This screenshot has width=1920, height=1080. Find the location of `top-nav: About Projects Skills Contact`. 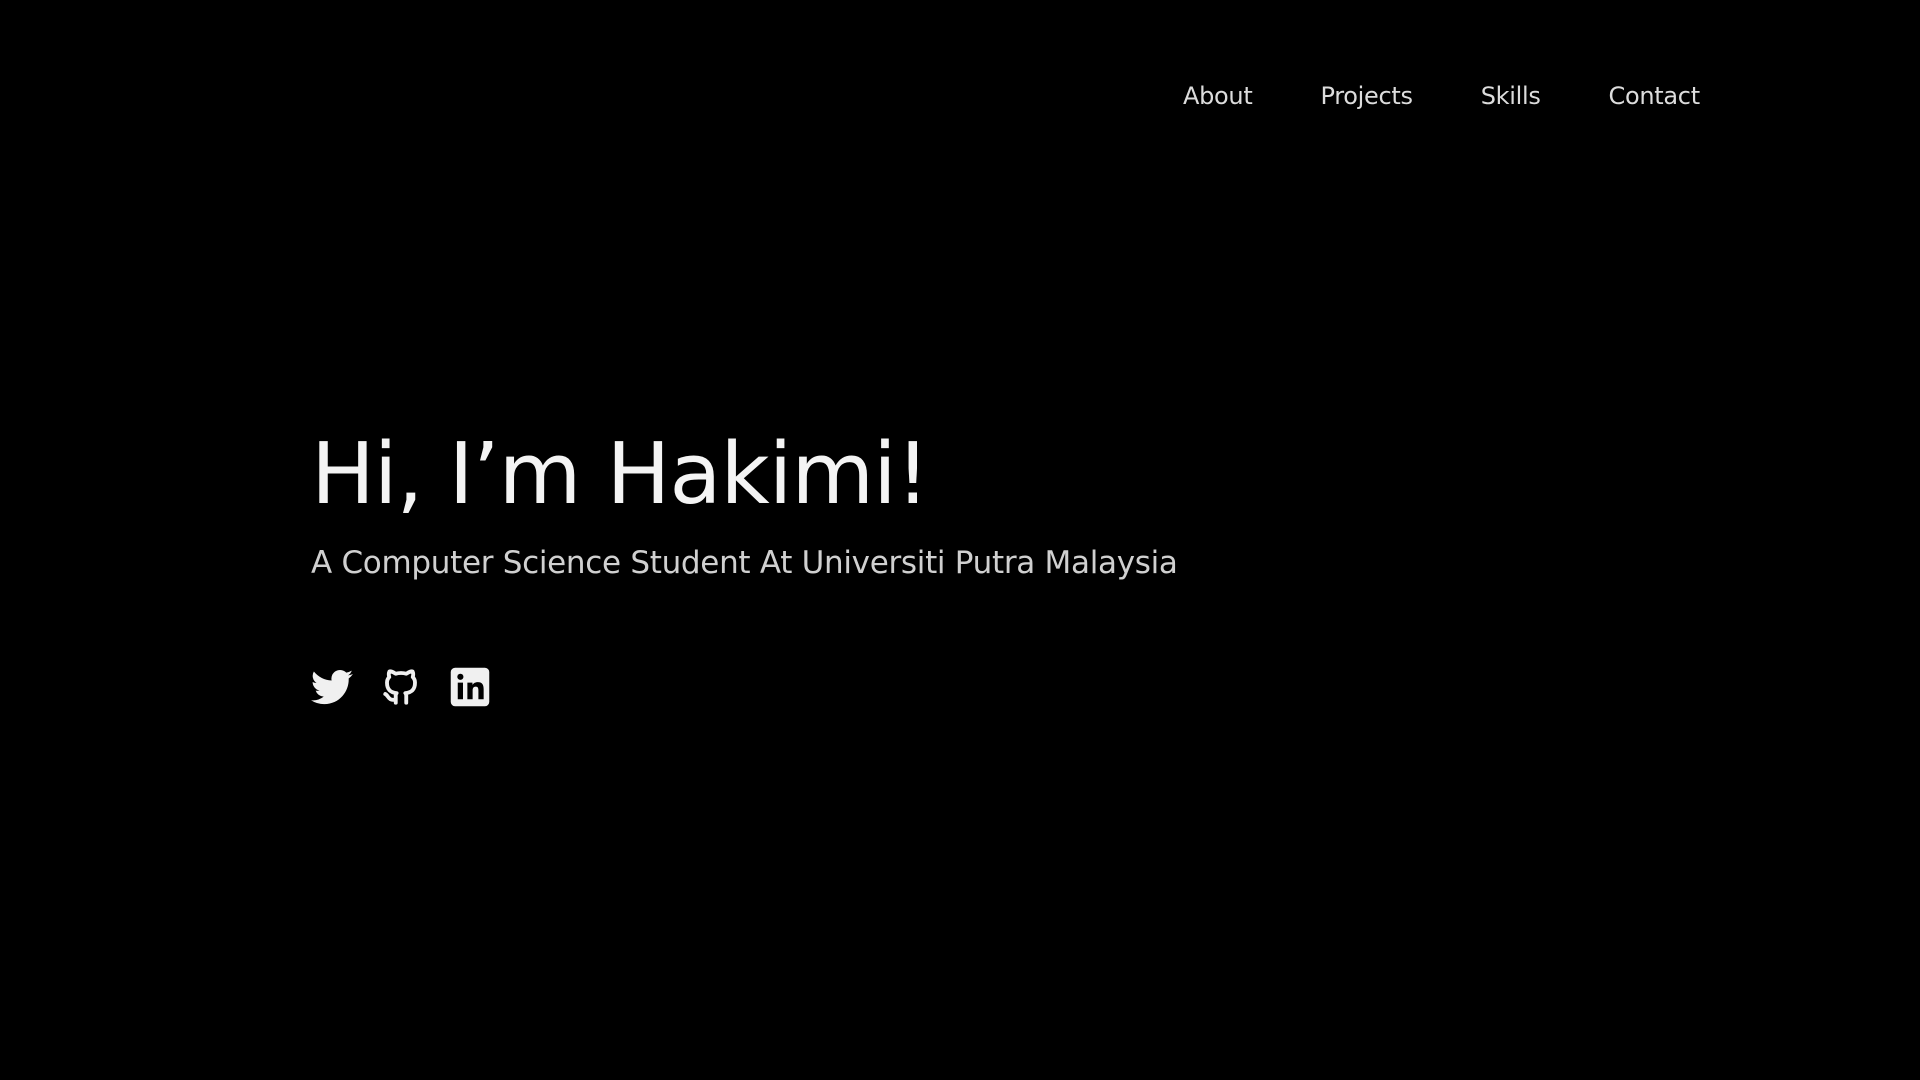

top-nav: About Projects Skills Contact is located at coordinates (1441, 96).